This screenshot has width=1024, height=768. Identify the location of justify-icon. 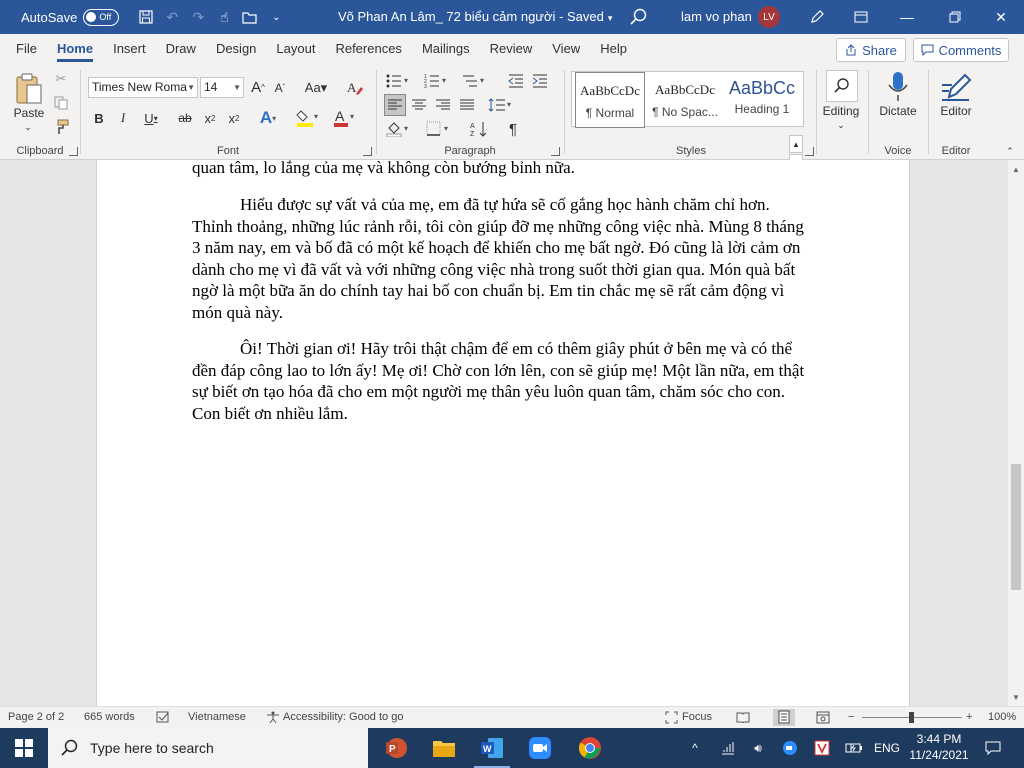
(467, 105).